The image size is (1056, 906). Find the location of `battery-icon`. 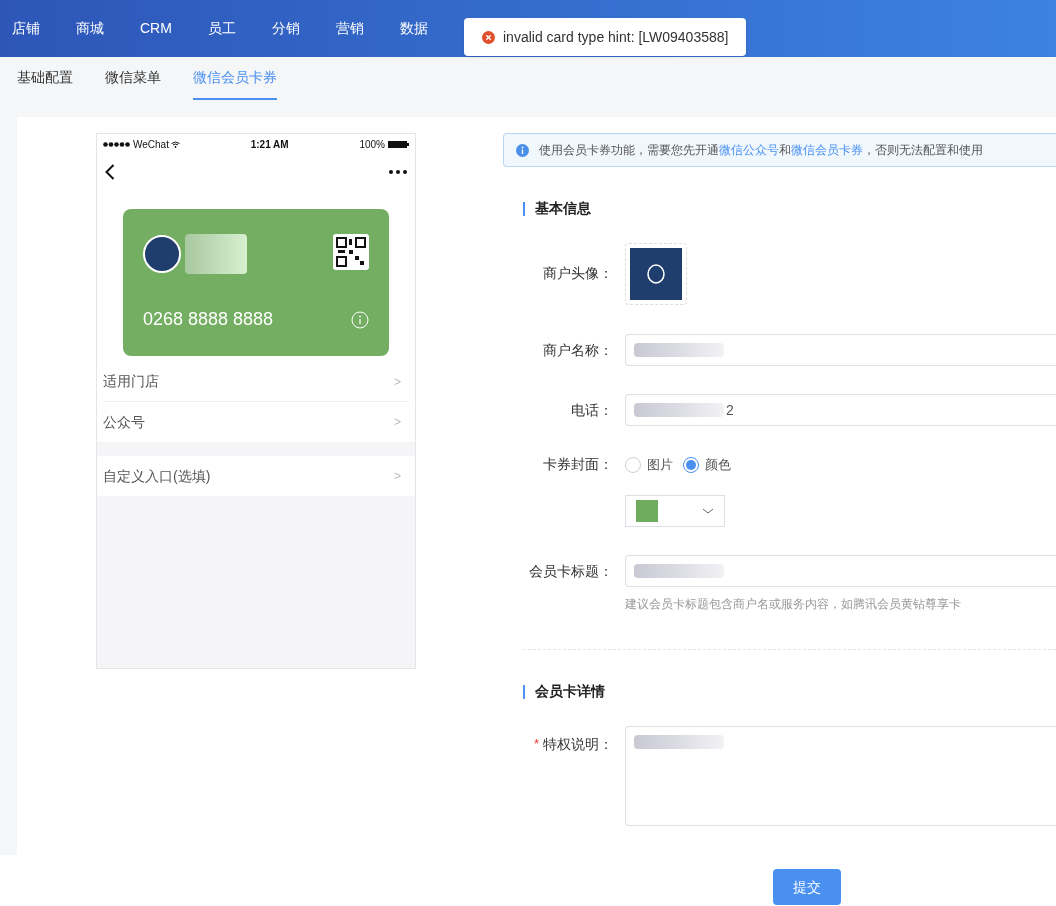

battery-icon is located at coordinates (398, 144).